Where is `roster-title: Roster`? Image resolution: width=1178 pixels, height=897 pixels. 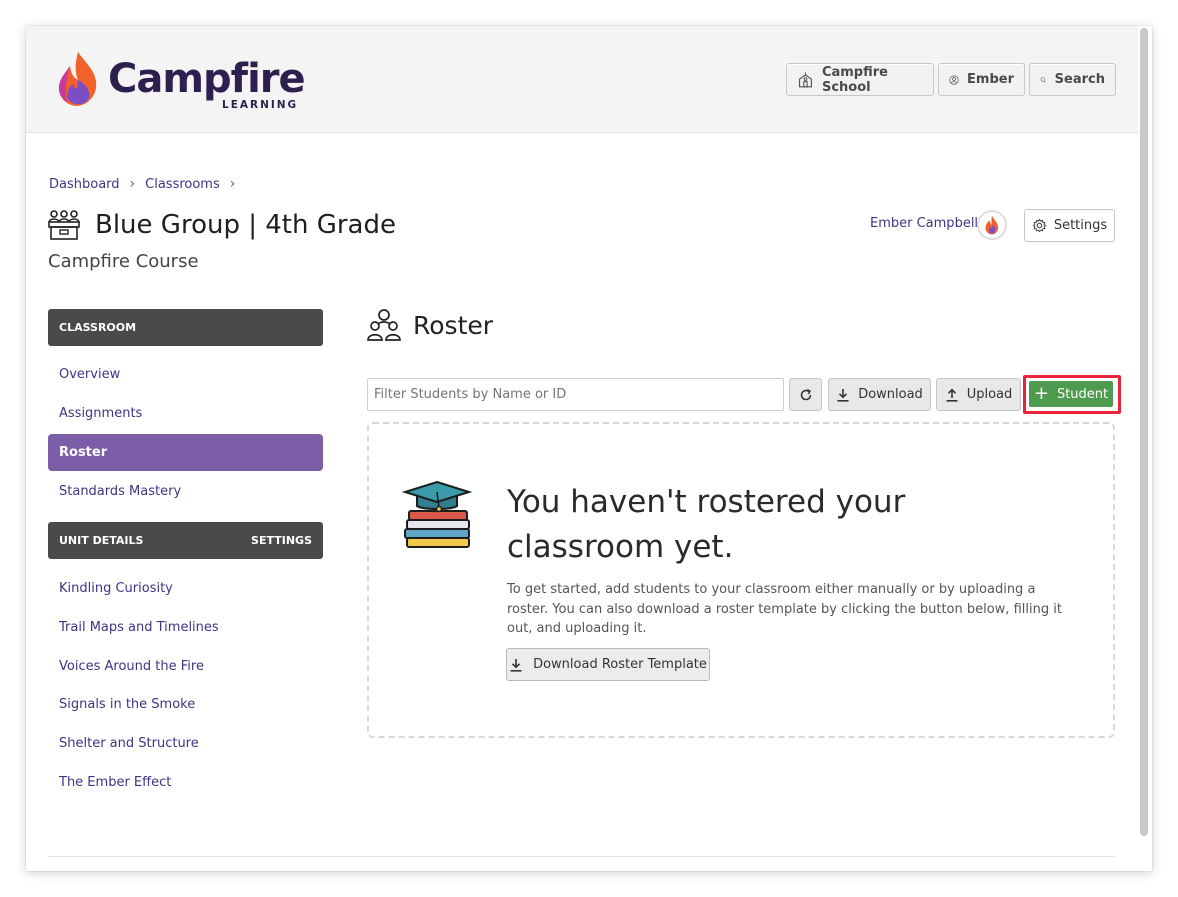
roster-title: Roster is located at coordinates (453, 325).